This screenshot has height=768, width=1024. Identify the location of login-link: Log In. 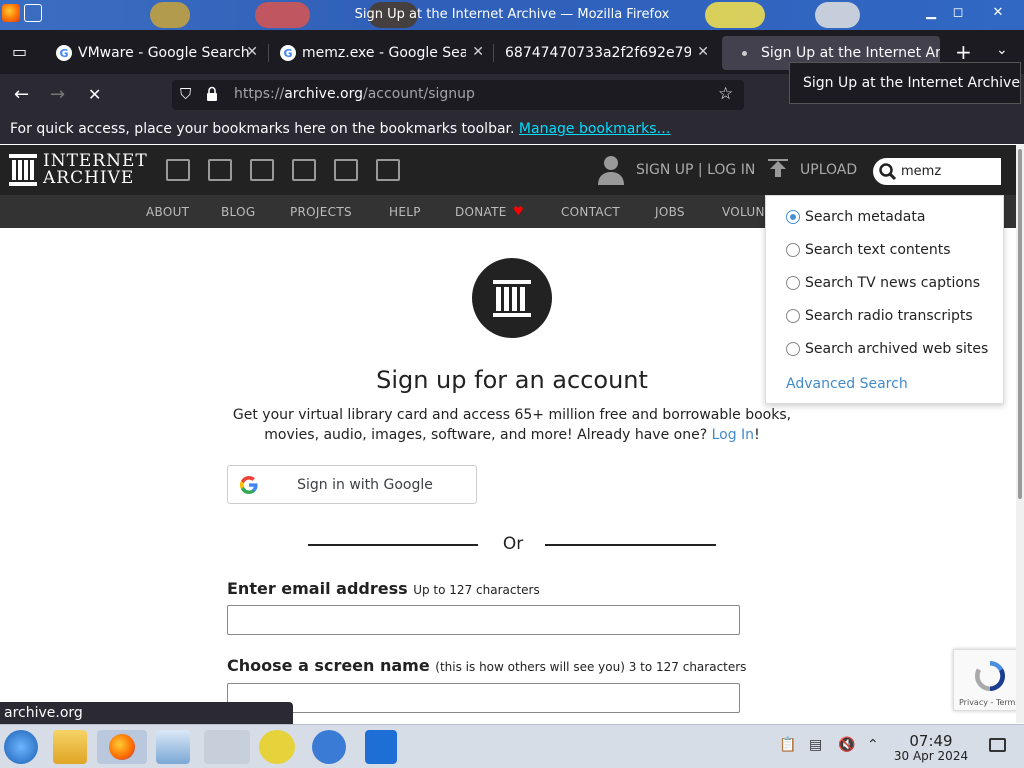
(733, 435).